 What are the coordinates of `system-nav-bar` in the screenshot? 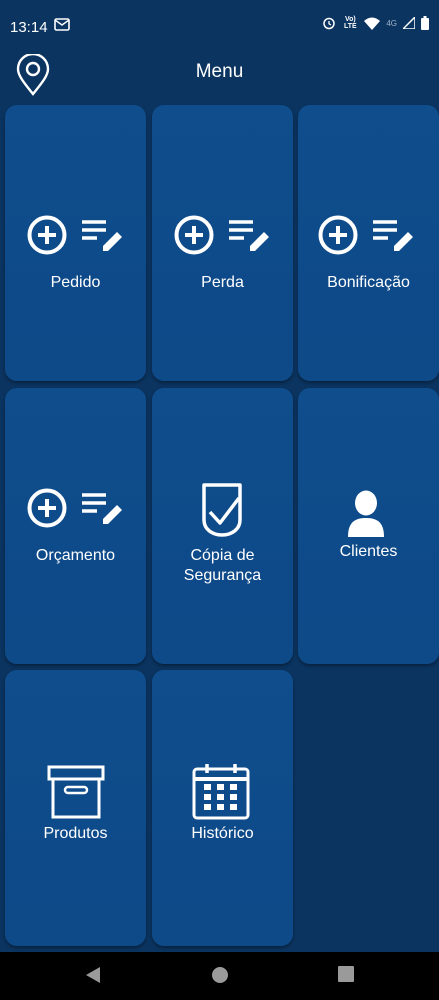 It's located at (219, 976).